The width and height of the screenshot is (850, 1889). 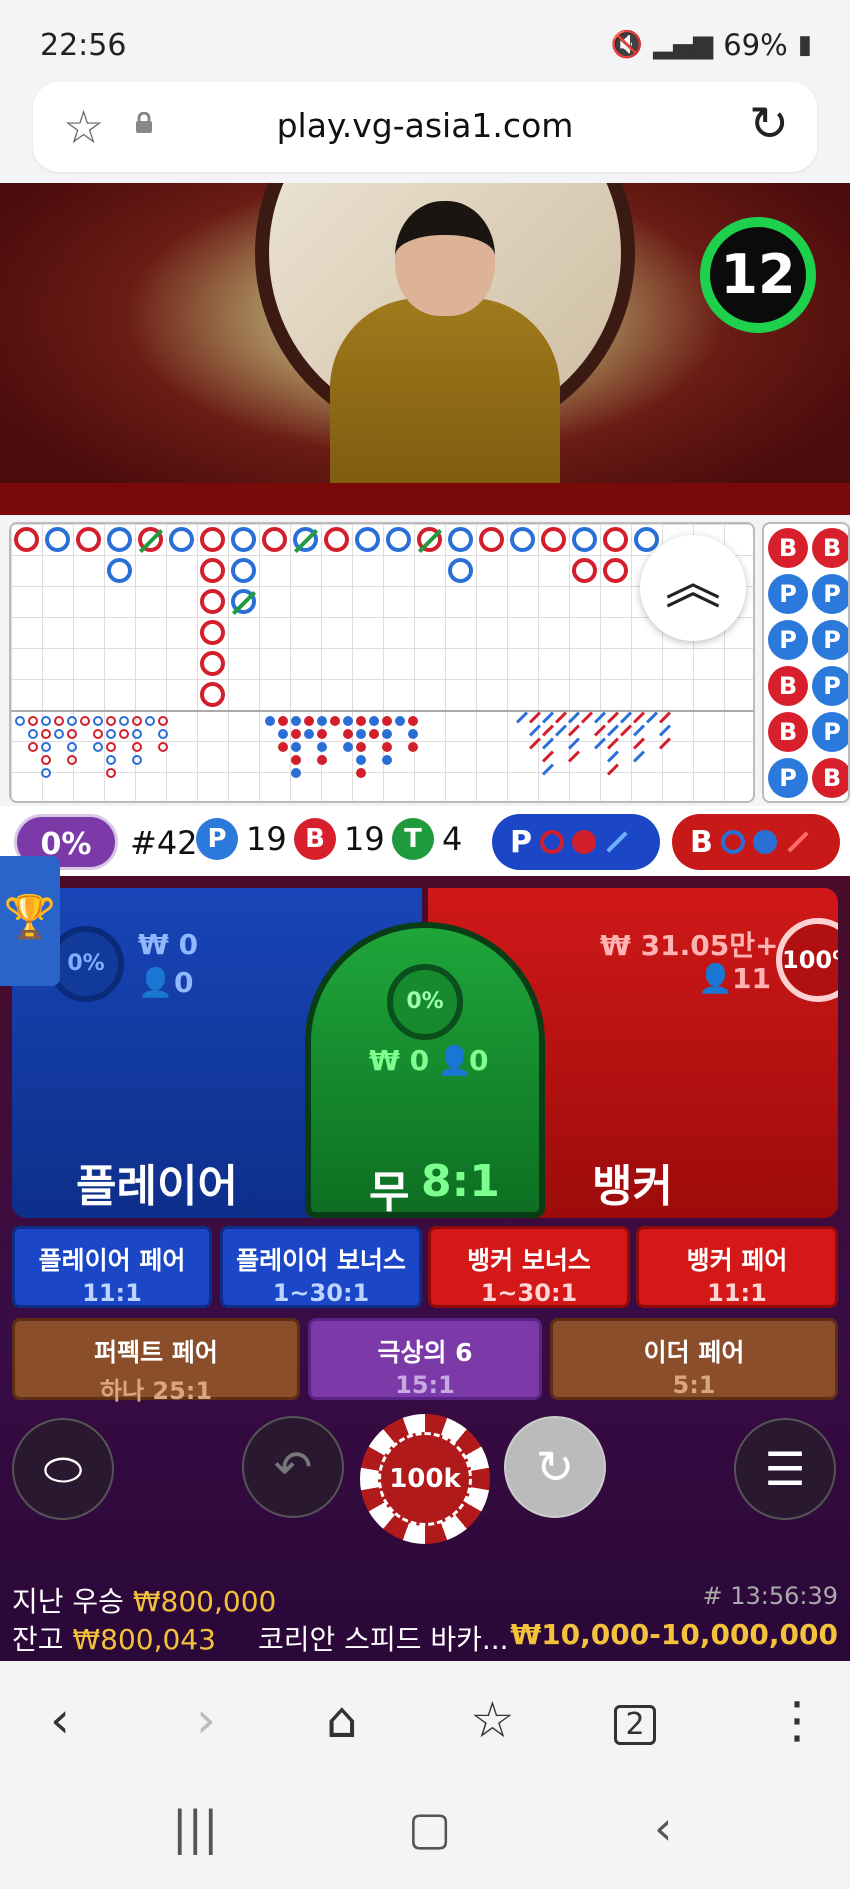 I want to click on balance-label: 잔고, so click(x=38, y=1639).